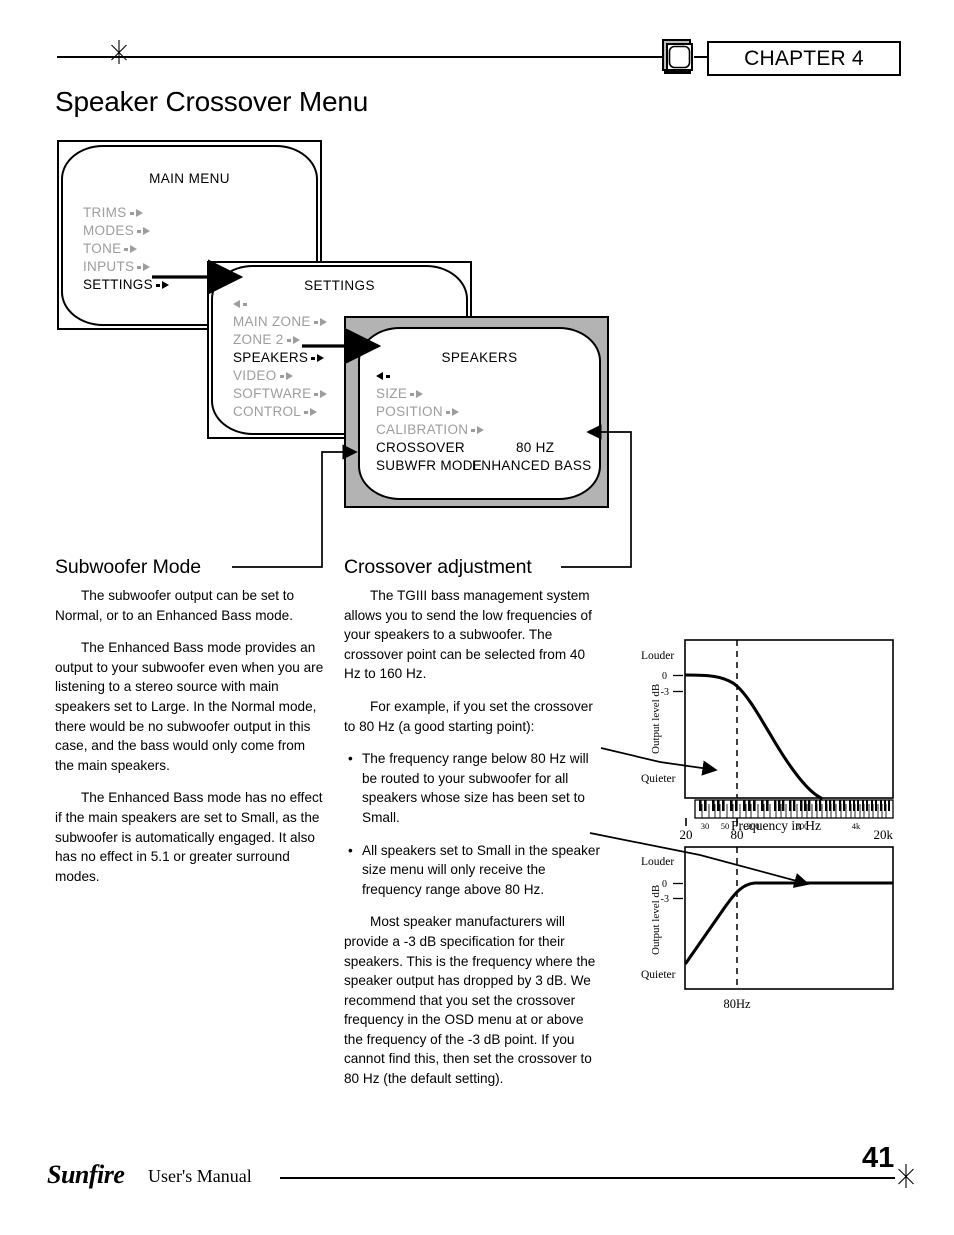  I want to click on menu-item-modes: MODES, so click(117, 230).